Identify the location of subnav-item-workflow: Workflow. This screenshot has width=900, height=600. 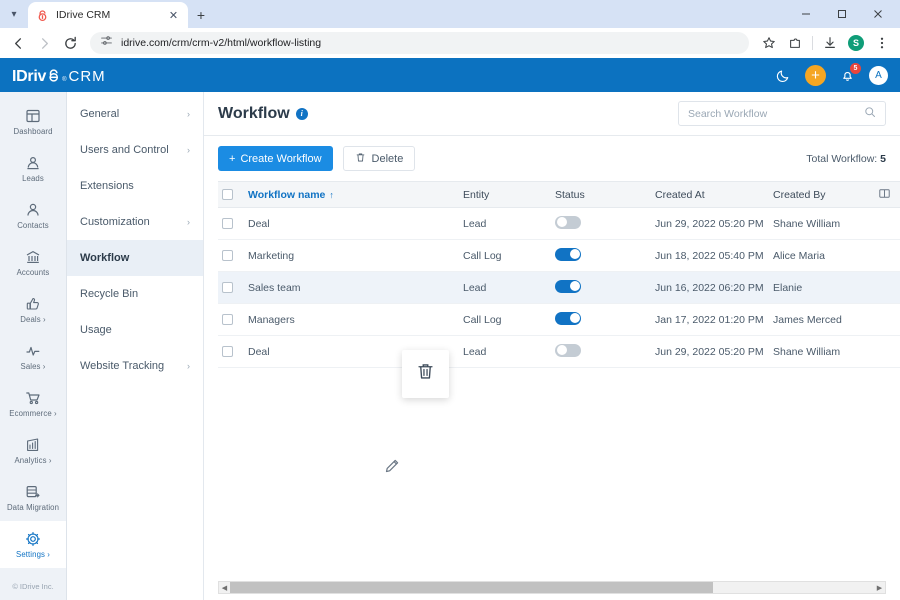
(135, 258).